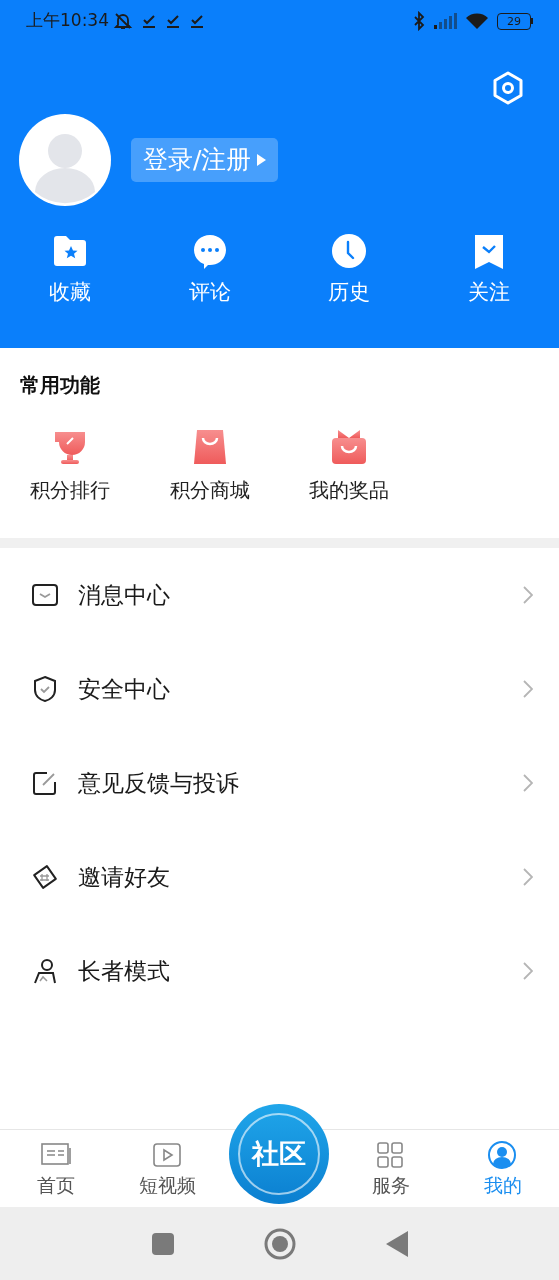  What do you see at coordinates (45, 595) in the screenshot?
I see `envelope-icon` at bounding box center [45, 595].